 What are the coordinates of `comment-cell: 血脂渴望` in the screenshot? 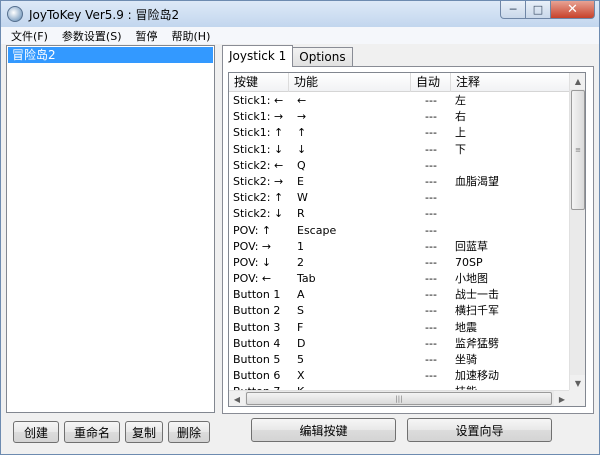 It's located at (477, 181).